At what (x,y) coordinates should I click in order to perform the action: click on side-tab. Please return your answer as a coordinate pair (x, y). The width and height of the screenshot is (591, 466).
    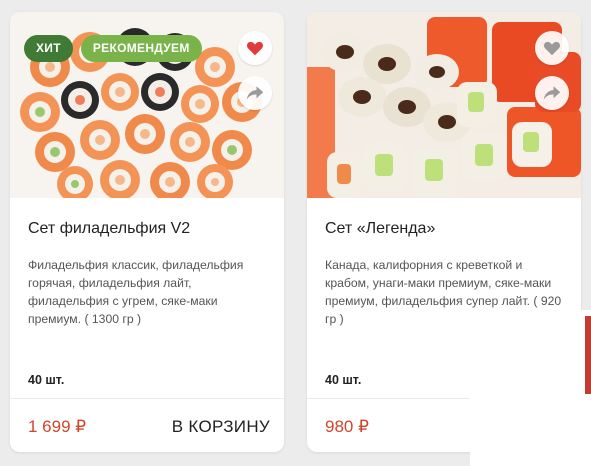
    Looking at the image, I should click on (588, 355).